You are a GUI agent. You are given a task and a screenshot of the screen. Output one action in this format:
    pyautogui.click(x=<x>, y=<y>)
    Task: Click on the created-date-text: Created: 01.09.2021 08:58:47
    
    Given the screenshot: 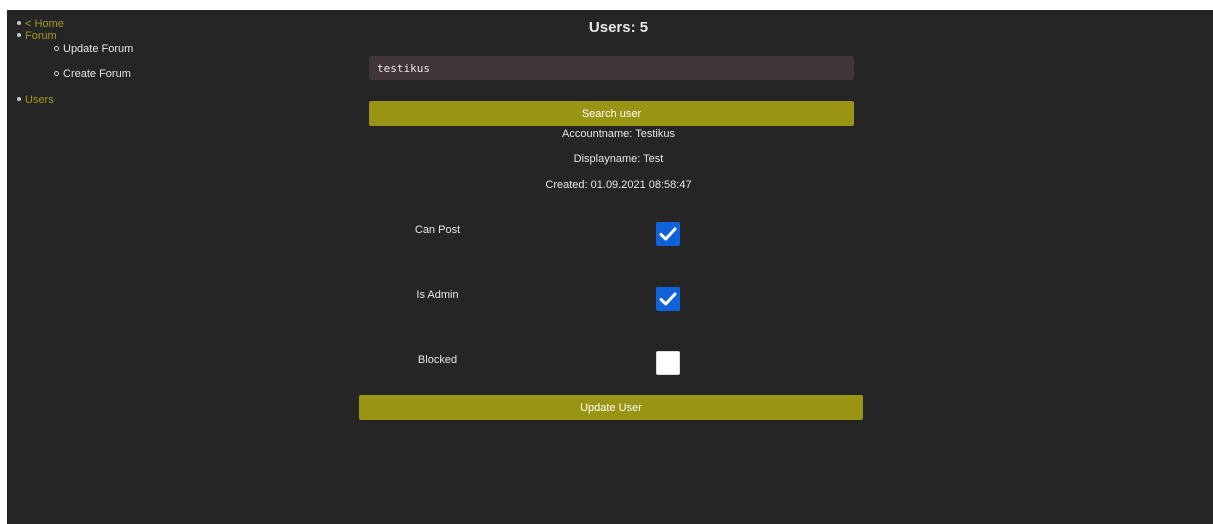 What is the action you would take?
    pyautogui.click(x=618, y=185)
    